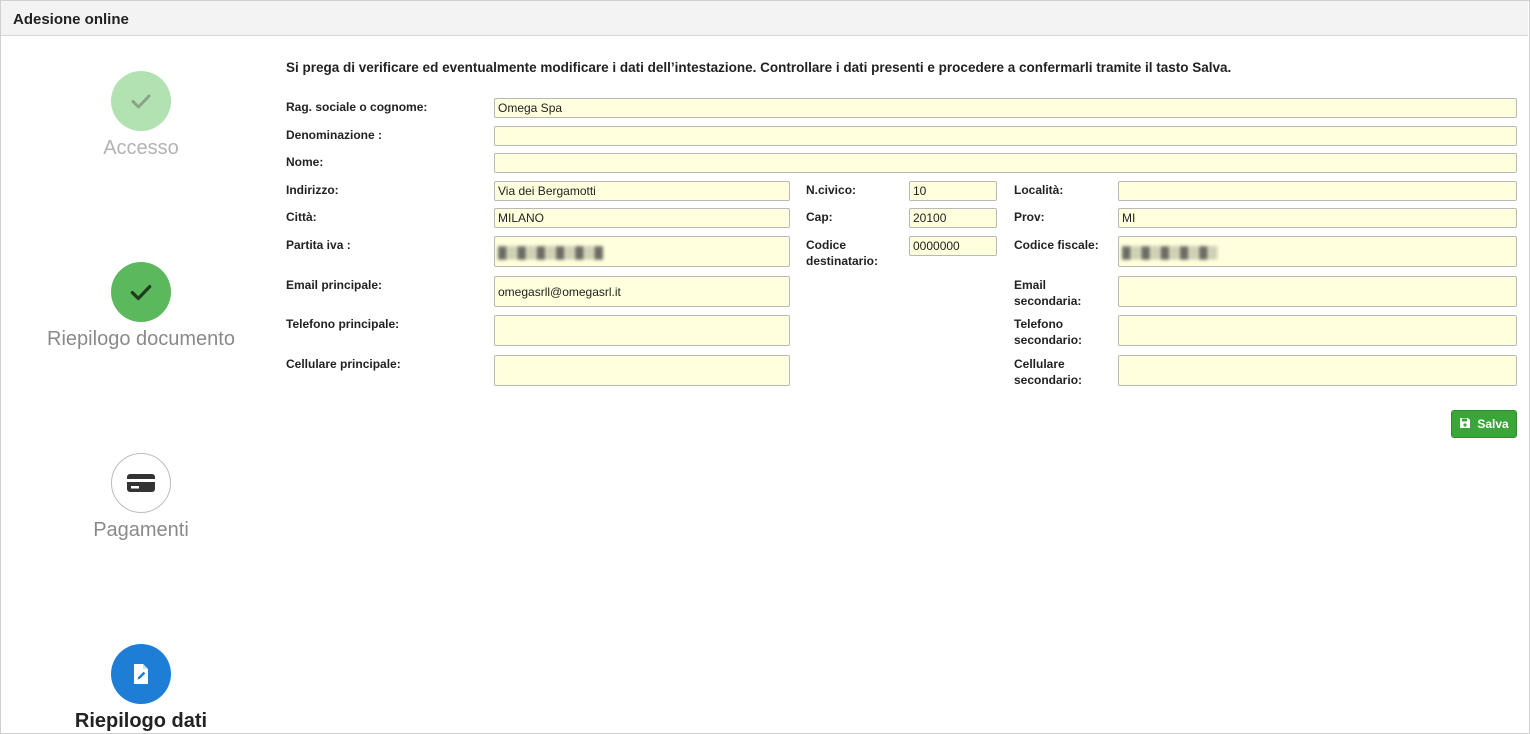 The image size is (1530, 734). What do you see at coordinates (819, 217) in the screenshot?
I see `cap-label: Cap:` at bounding box center [819, 217].